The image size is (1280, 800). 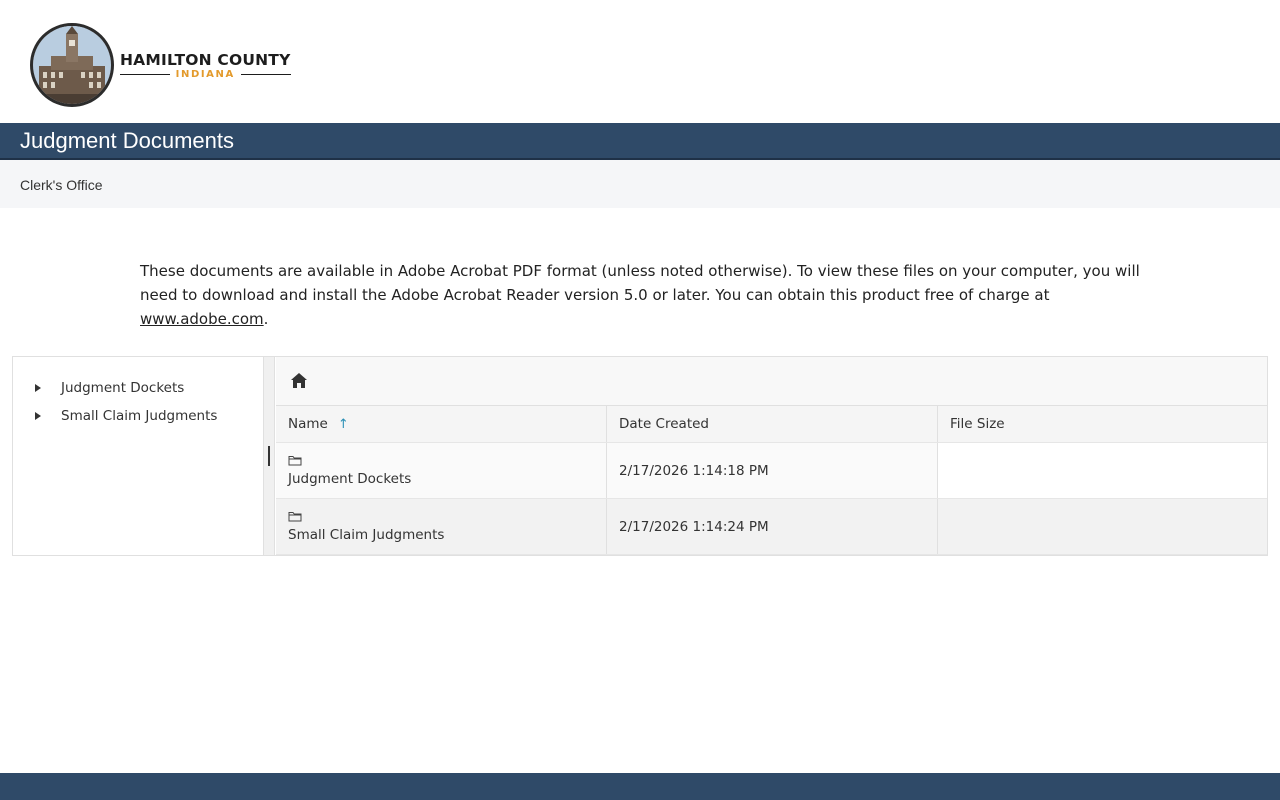 What do you see at coordinates (308, 424) in the screenshot?
I see `column-header-label: Name` at bounding box center [308, 424].